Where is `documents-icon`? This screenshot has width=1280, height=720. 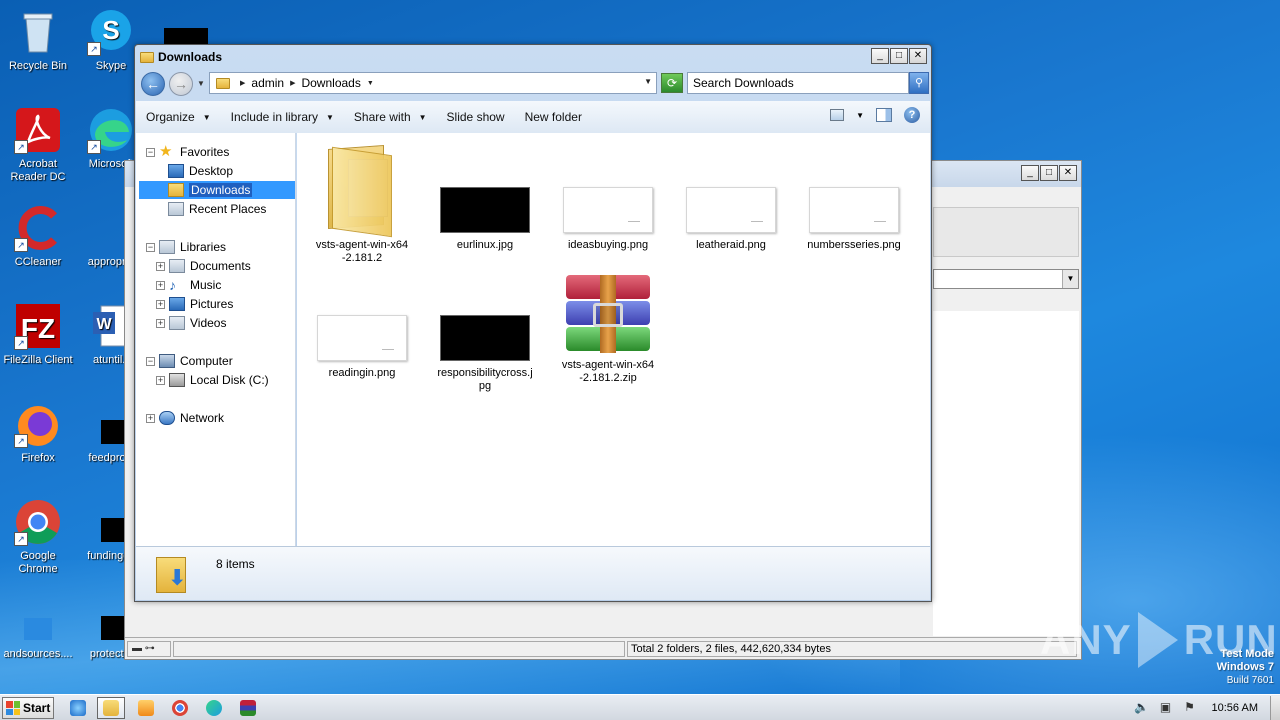
documents-icon is located at coordinates (177, 266).